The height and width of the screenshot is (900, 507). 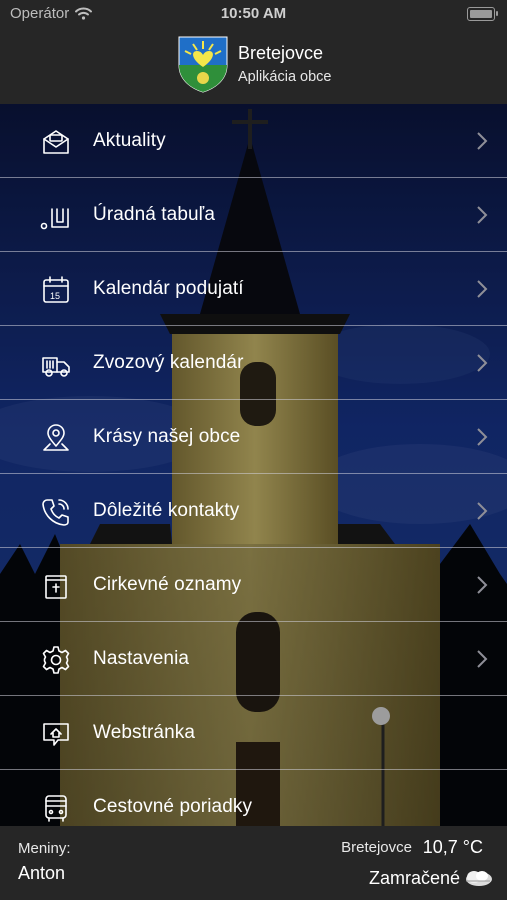 I want to click on app-title: Bretejovce, so click(x=281, y=53).